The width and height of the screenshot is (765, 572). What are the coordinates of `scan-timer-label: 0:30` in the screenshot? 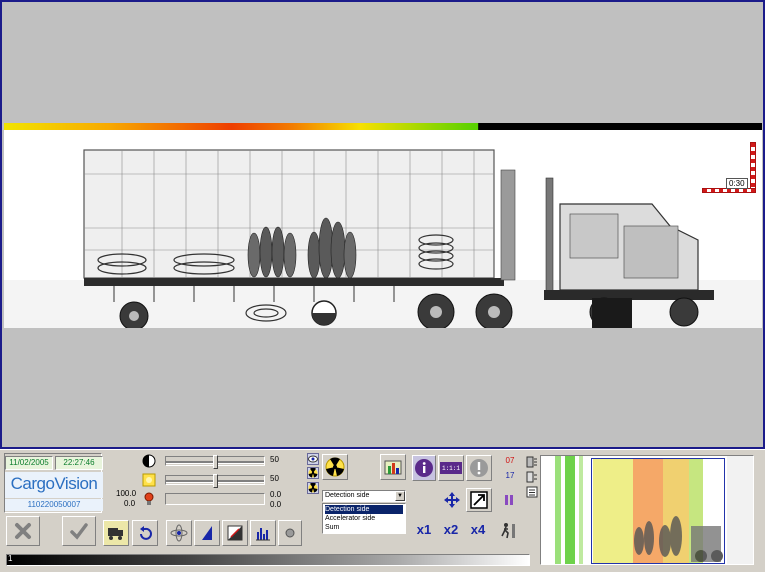 It's located at (737, 183).